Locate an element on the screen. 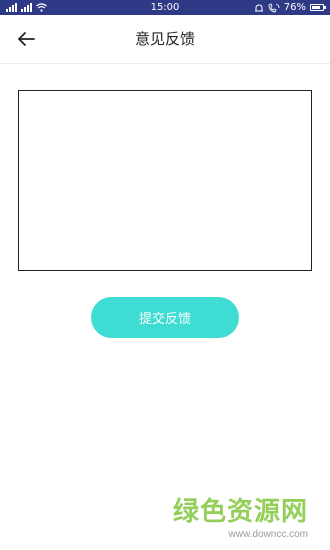 The image size is (330, 550). status-right-icons: 76% is located at coordinates (290, 7).